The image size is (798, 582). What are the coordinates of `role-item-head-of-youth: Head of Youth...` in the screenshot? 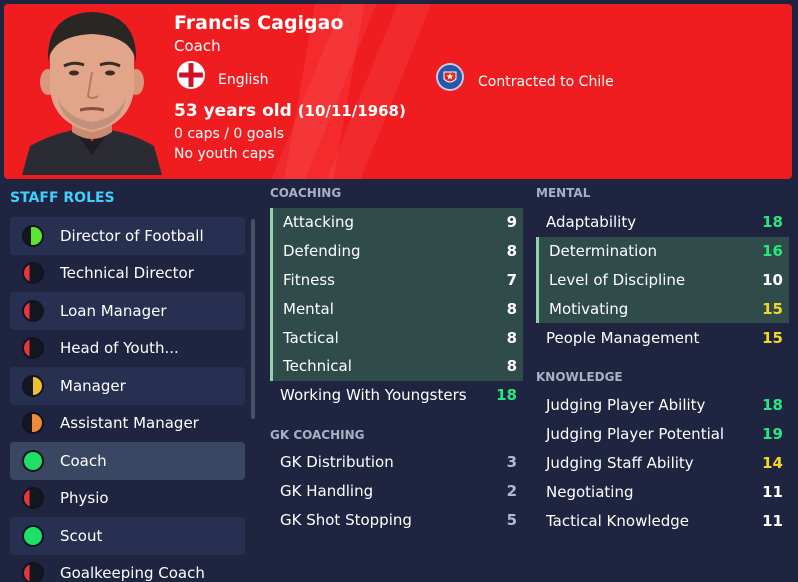 It's located at (127, 349).